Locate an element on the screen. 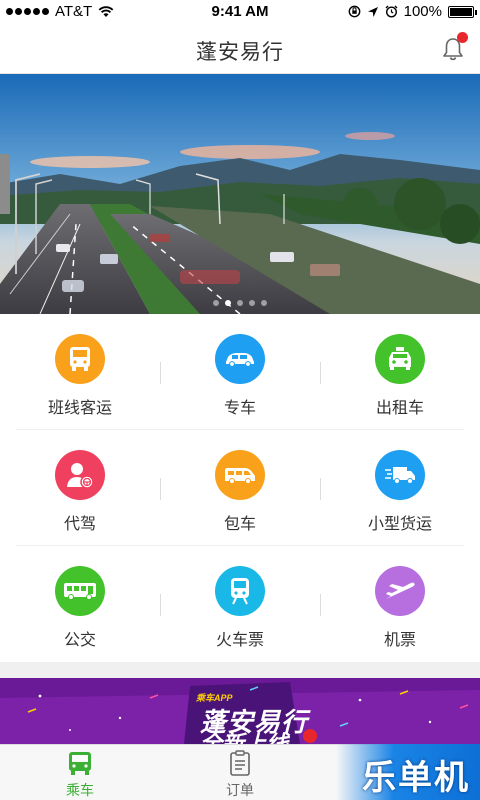  service-charter: 包车 is located at coordinates (240, 488).